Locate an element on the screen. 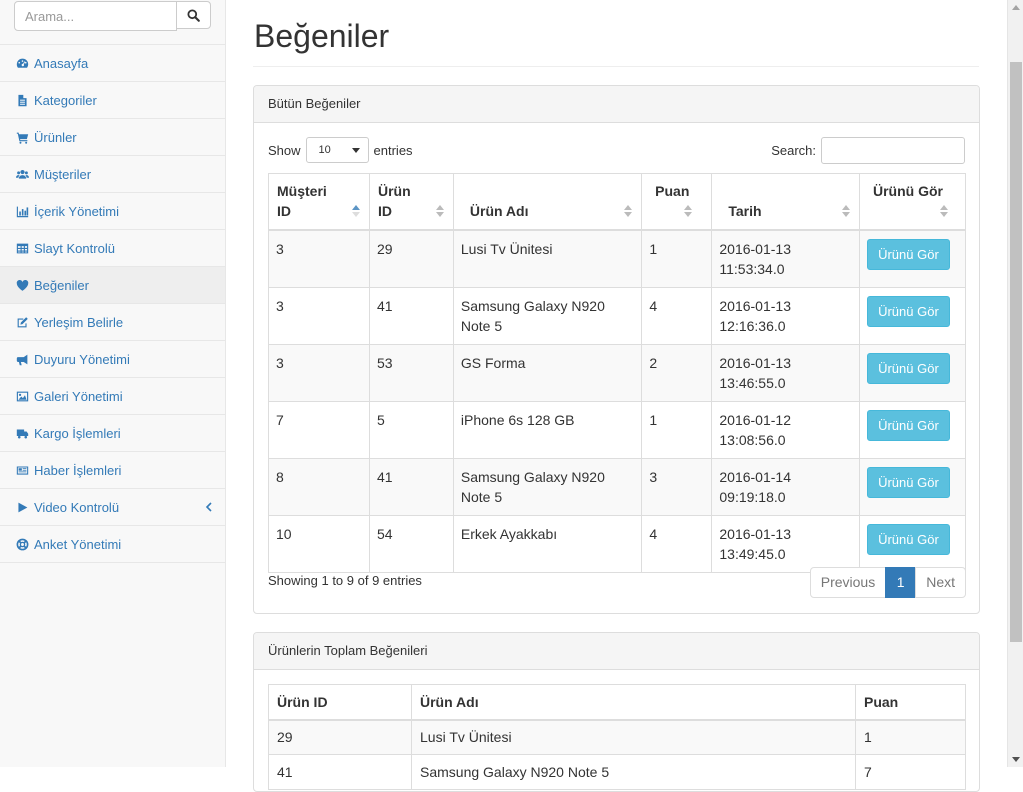 The image size is (1023, 792). sidebar-item-kategoriler: Kategoriler is located at coordinates (112, 100).